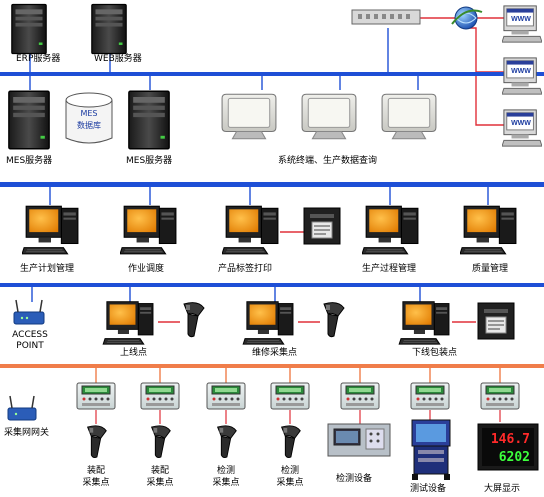  What do you see at coordinates (159, 471) in the screenshot?
I see `assembly-2-label-line1: 装配` at bounding box center [159, 471].